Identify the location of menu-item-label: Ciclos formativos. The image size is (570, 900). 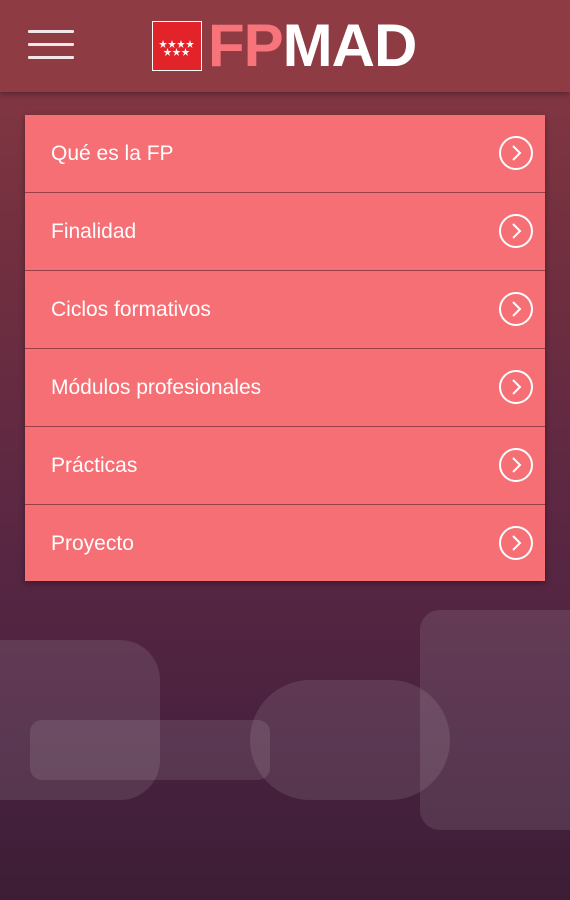
(131, 309).